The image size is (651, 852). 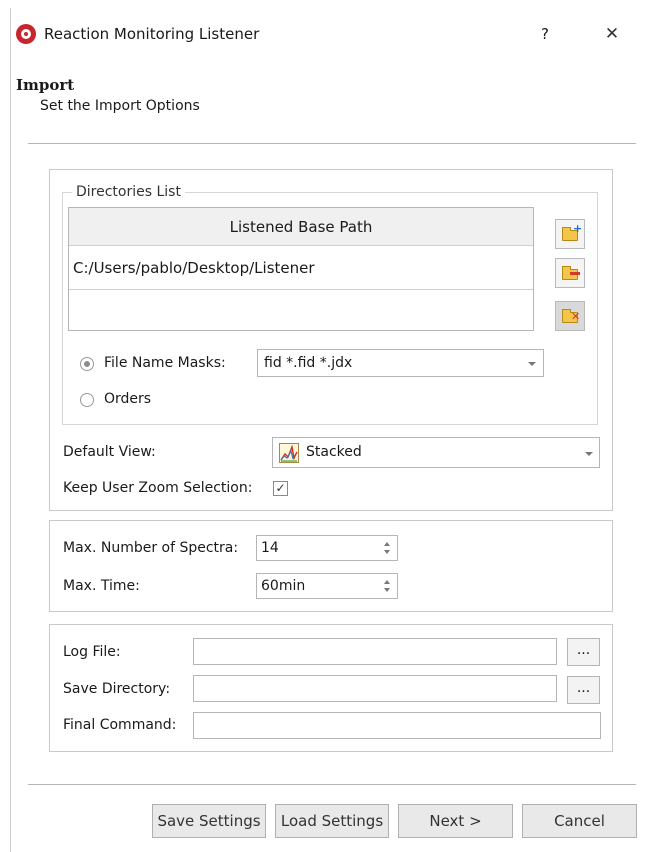 I want to click on clear-directories-button: ✕, so click(x=570, y=316).